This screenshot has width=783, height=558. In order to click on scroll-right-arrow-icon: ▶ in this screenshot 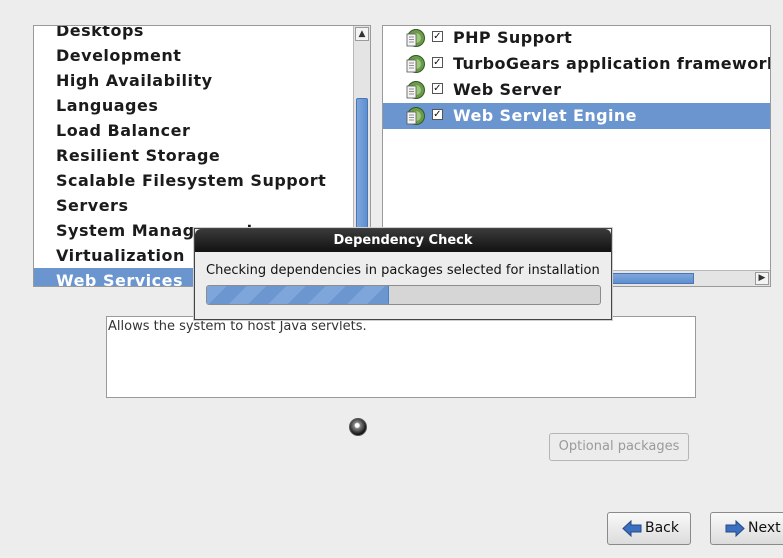, I will do `click(762, 278)`.